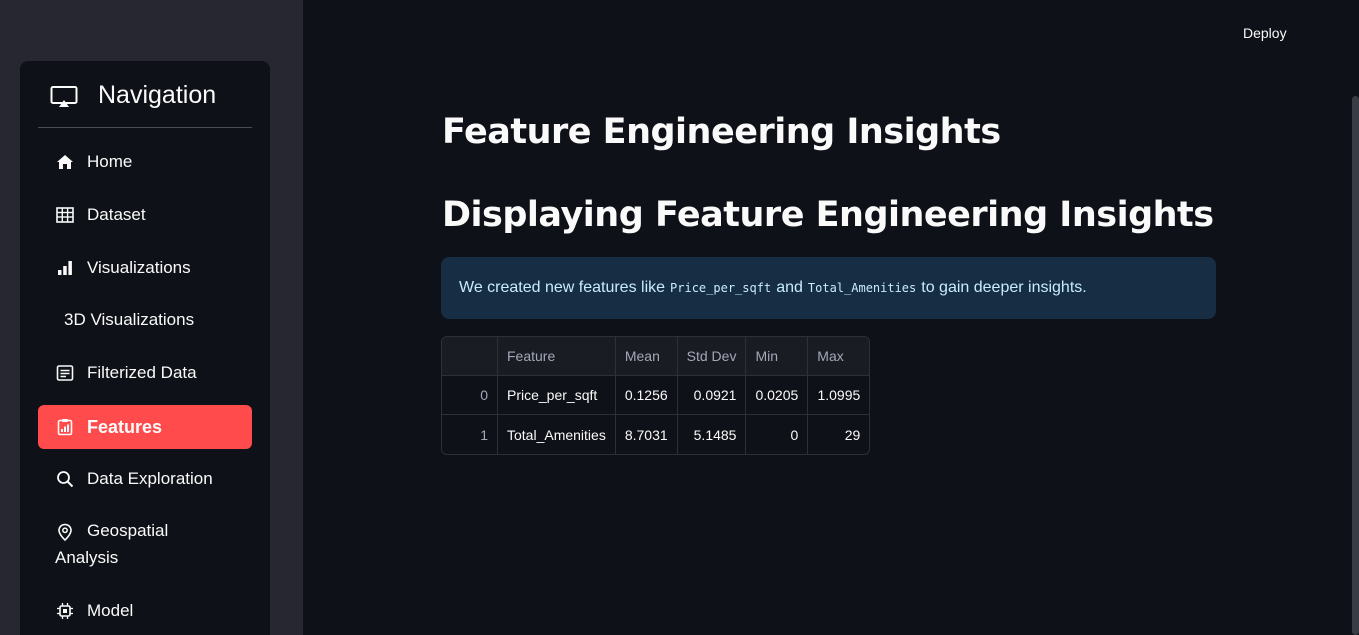  Describe the element at coordinates (470, 356) in the screenshot. I see `column-header-index` at that location.